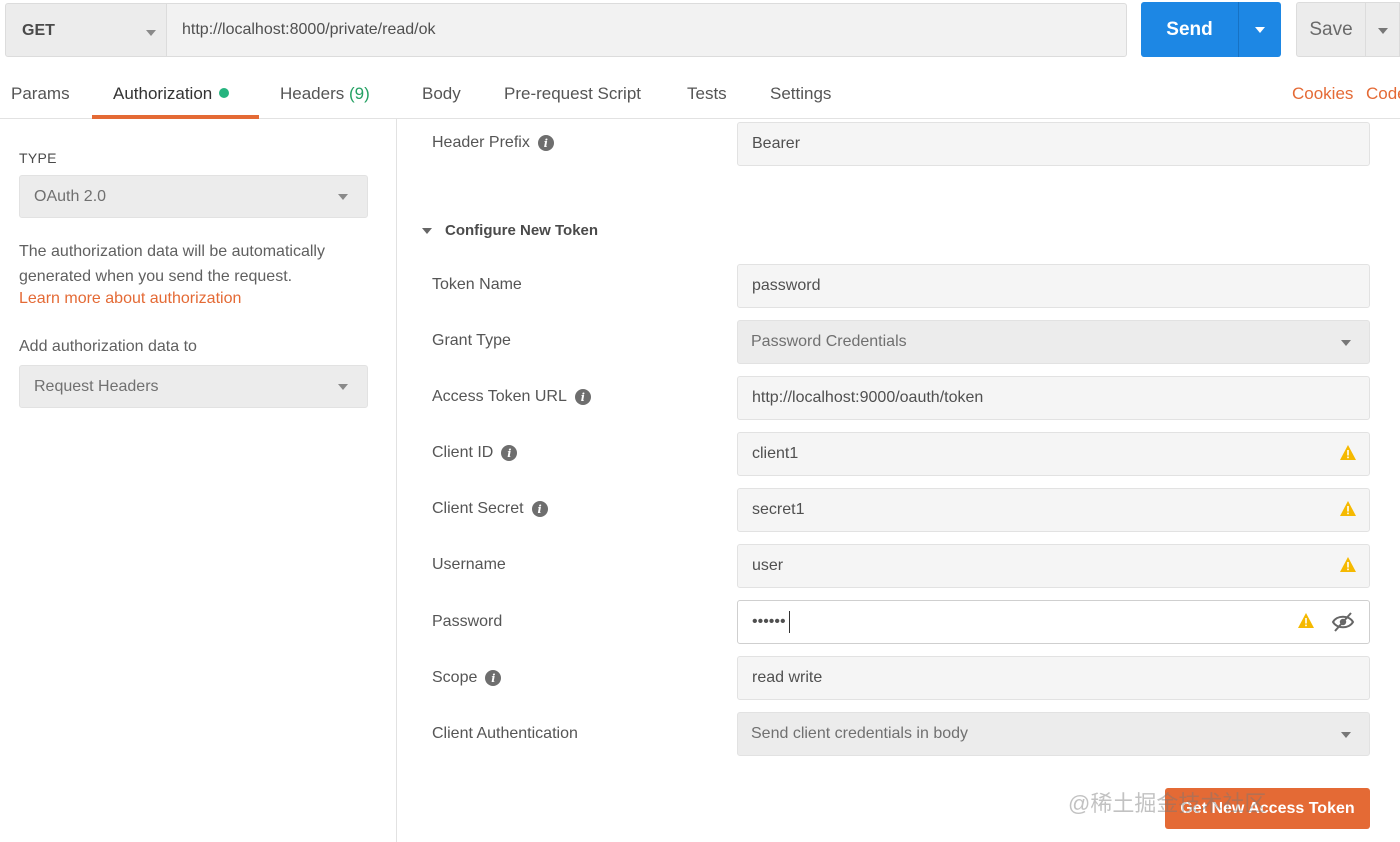 This screenshot has width=1400, height=842. What do you see at coordinates (1053, 734) in the screenshot?
I see `client-auth-select: Send client credentials in body` at bounding box center [1053, 734].